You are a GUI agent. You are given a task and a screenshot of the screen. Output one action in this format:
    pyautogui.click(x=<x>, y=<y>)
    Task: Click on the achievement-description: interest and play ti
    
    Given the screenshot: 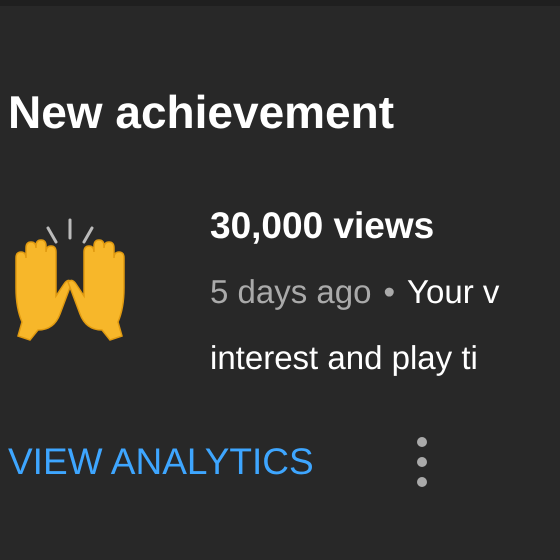 What is the action you would take?
    pyautogui.click(x=344, y=358)
    